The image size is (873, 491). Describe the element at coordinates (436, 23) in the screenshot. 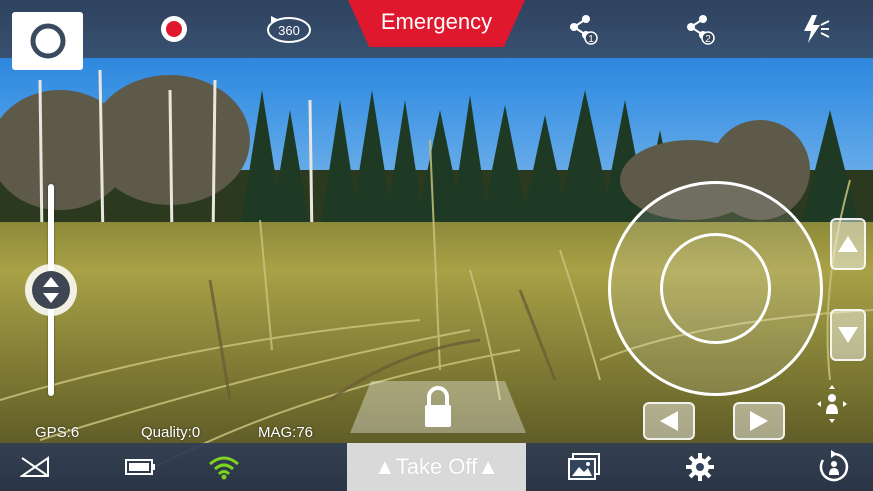

I see `emergency-button: Emergency` at that location.